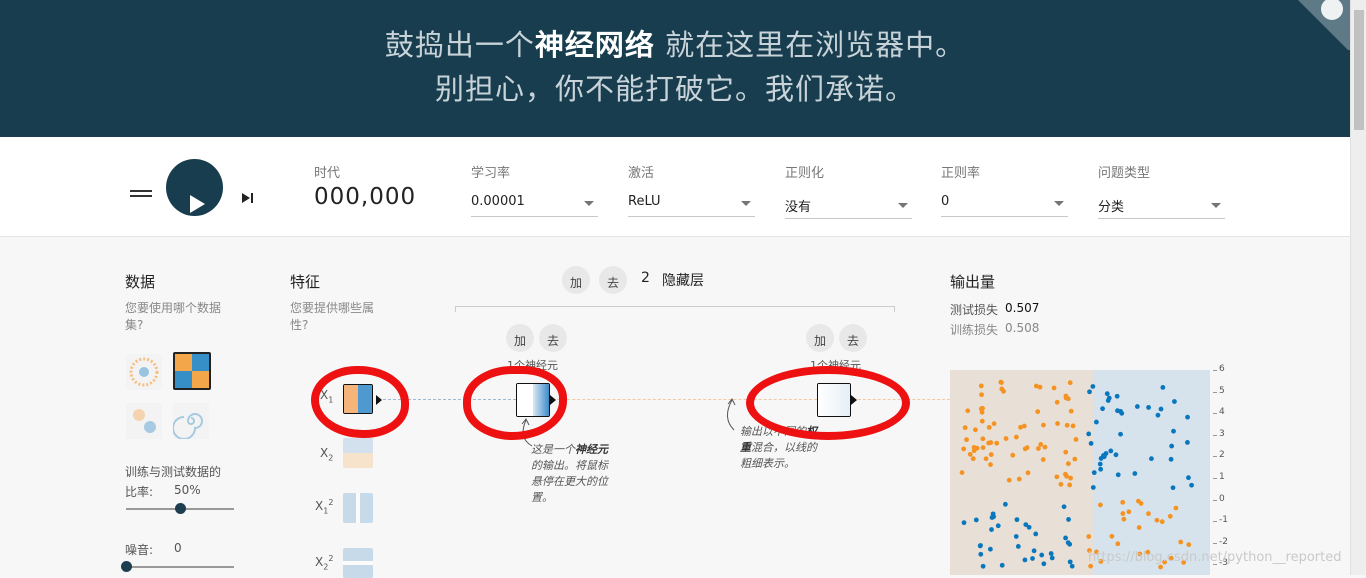 Image resolution: width=1366 pixels, height=578 pixels. What do you see at coordinates (805, 173) in the screenshot?
I see `regularization-label: 正则化` at bounding box center [805, 173].